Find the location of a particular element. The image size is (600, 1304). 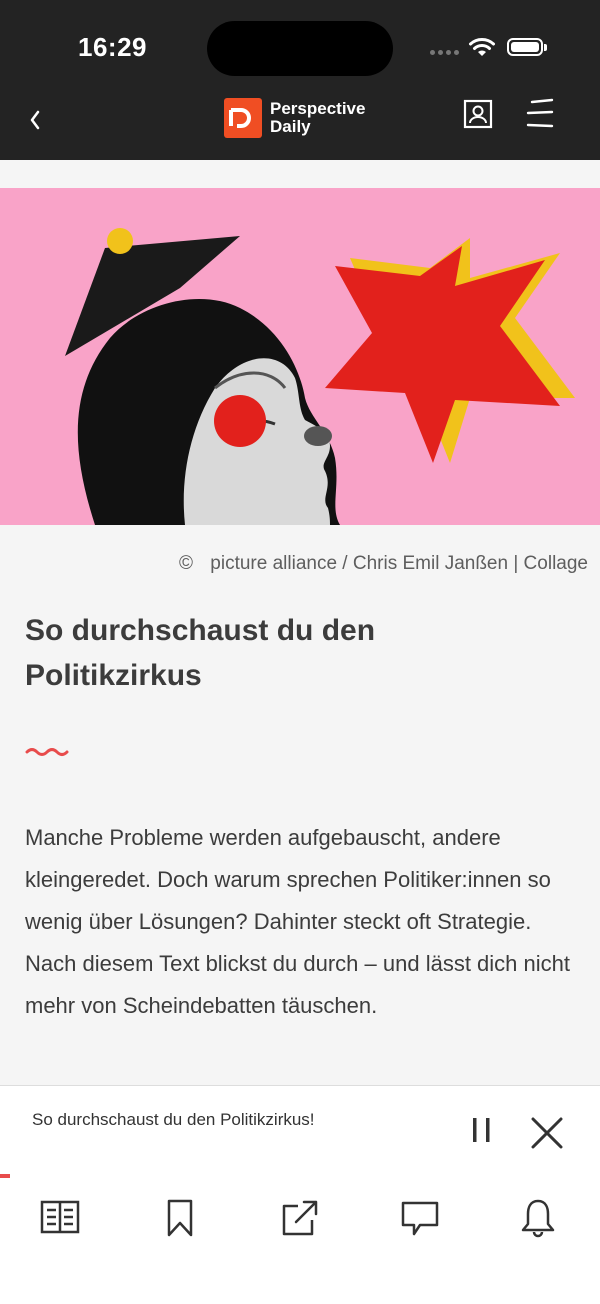

logo-mark-icon is located at coordinates (243, 118).